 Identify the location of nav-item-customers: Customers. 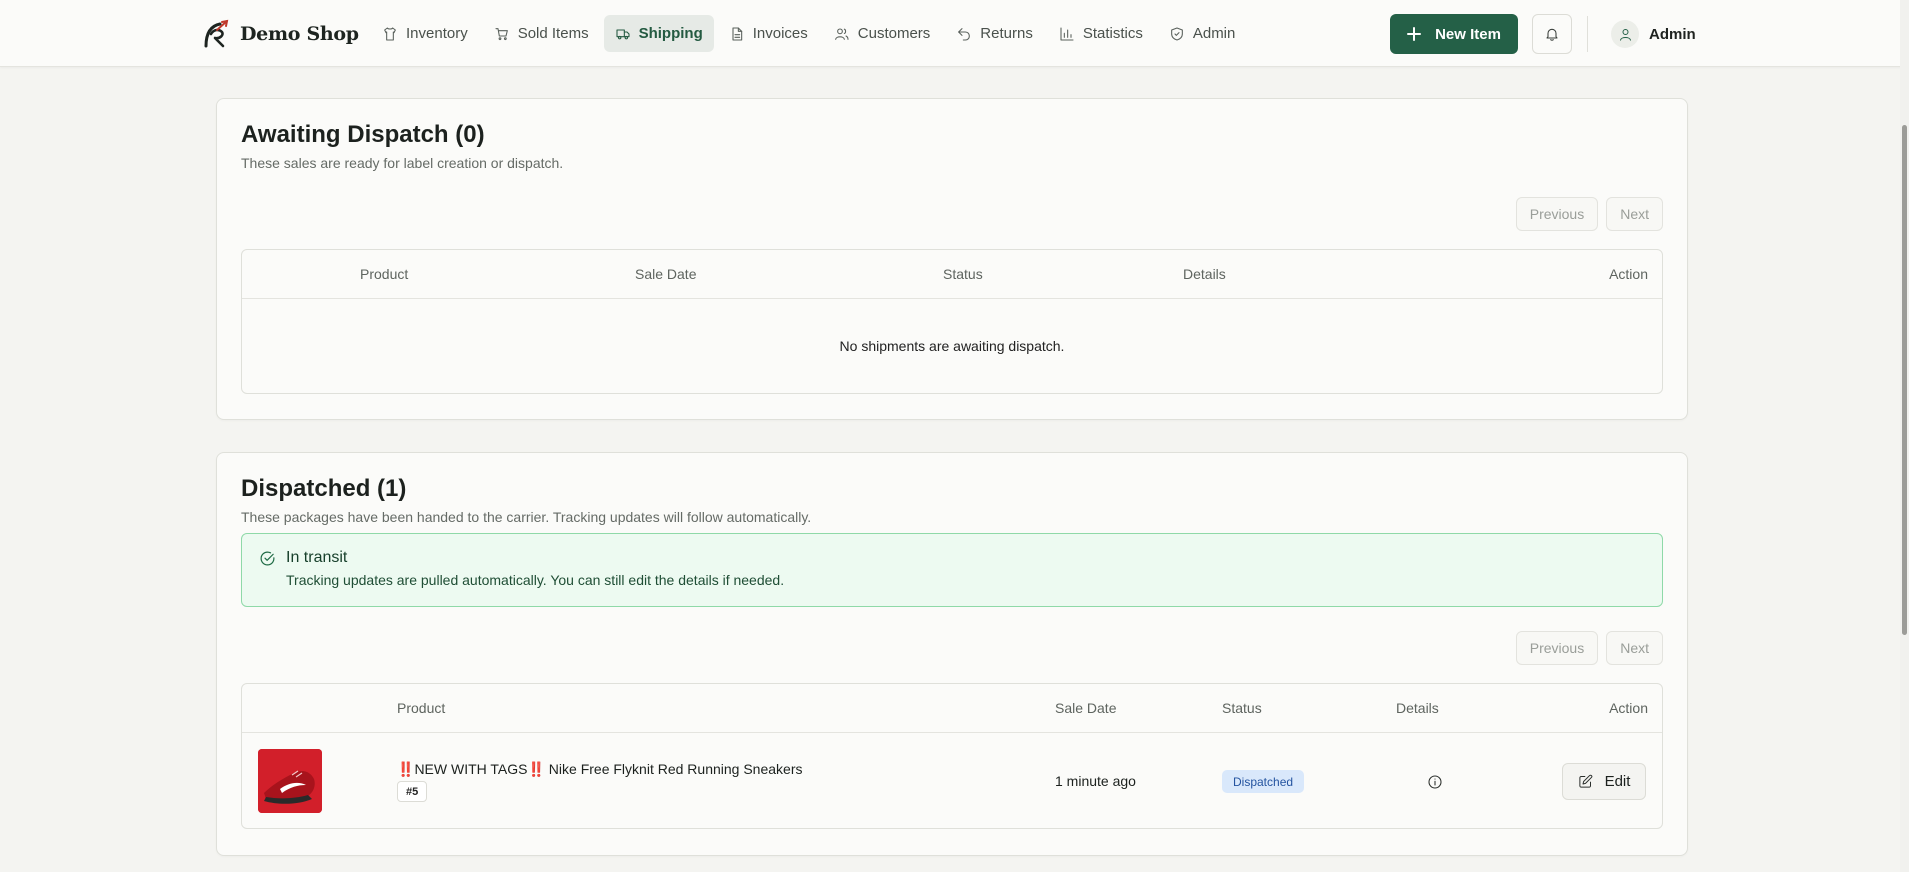
(882, 33).